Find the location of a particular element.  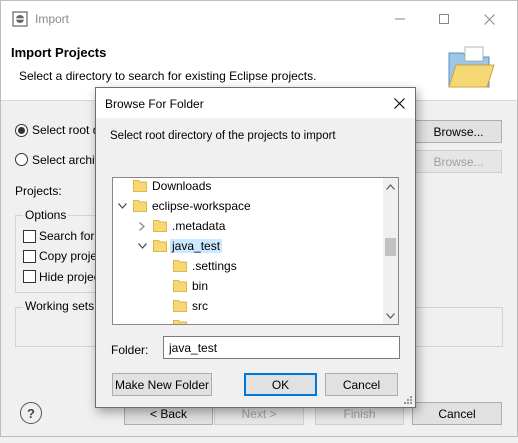

tree-item: src is located at coordinates (248, 306).